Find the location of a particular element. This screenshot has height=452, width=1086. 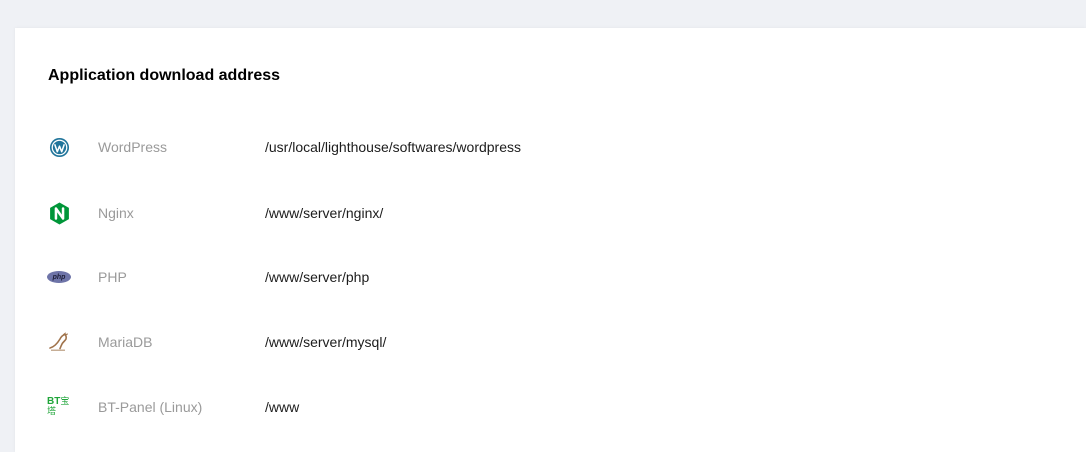

app-row-nginx: Nginx /www/server/nginx/ is located at coordinates (497, 213).